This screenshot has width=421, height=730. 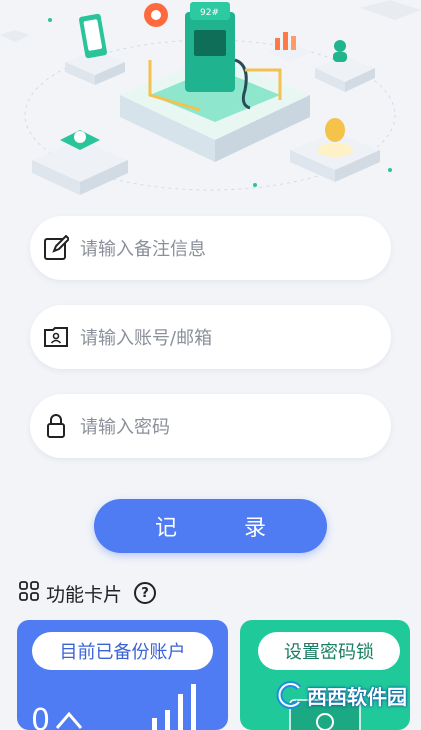 I want to click on password-lock-card: 设置密码锁, so click(x=325, y=675).